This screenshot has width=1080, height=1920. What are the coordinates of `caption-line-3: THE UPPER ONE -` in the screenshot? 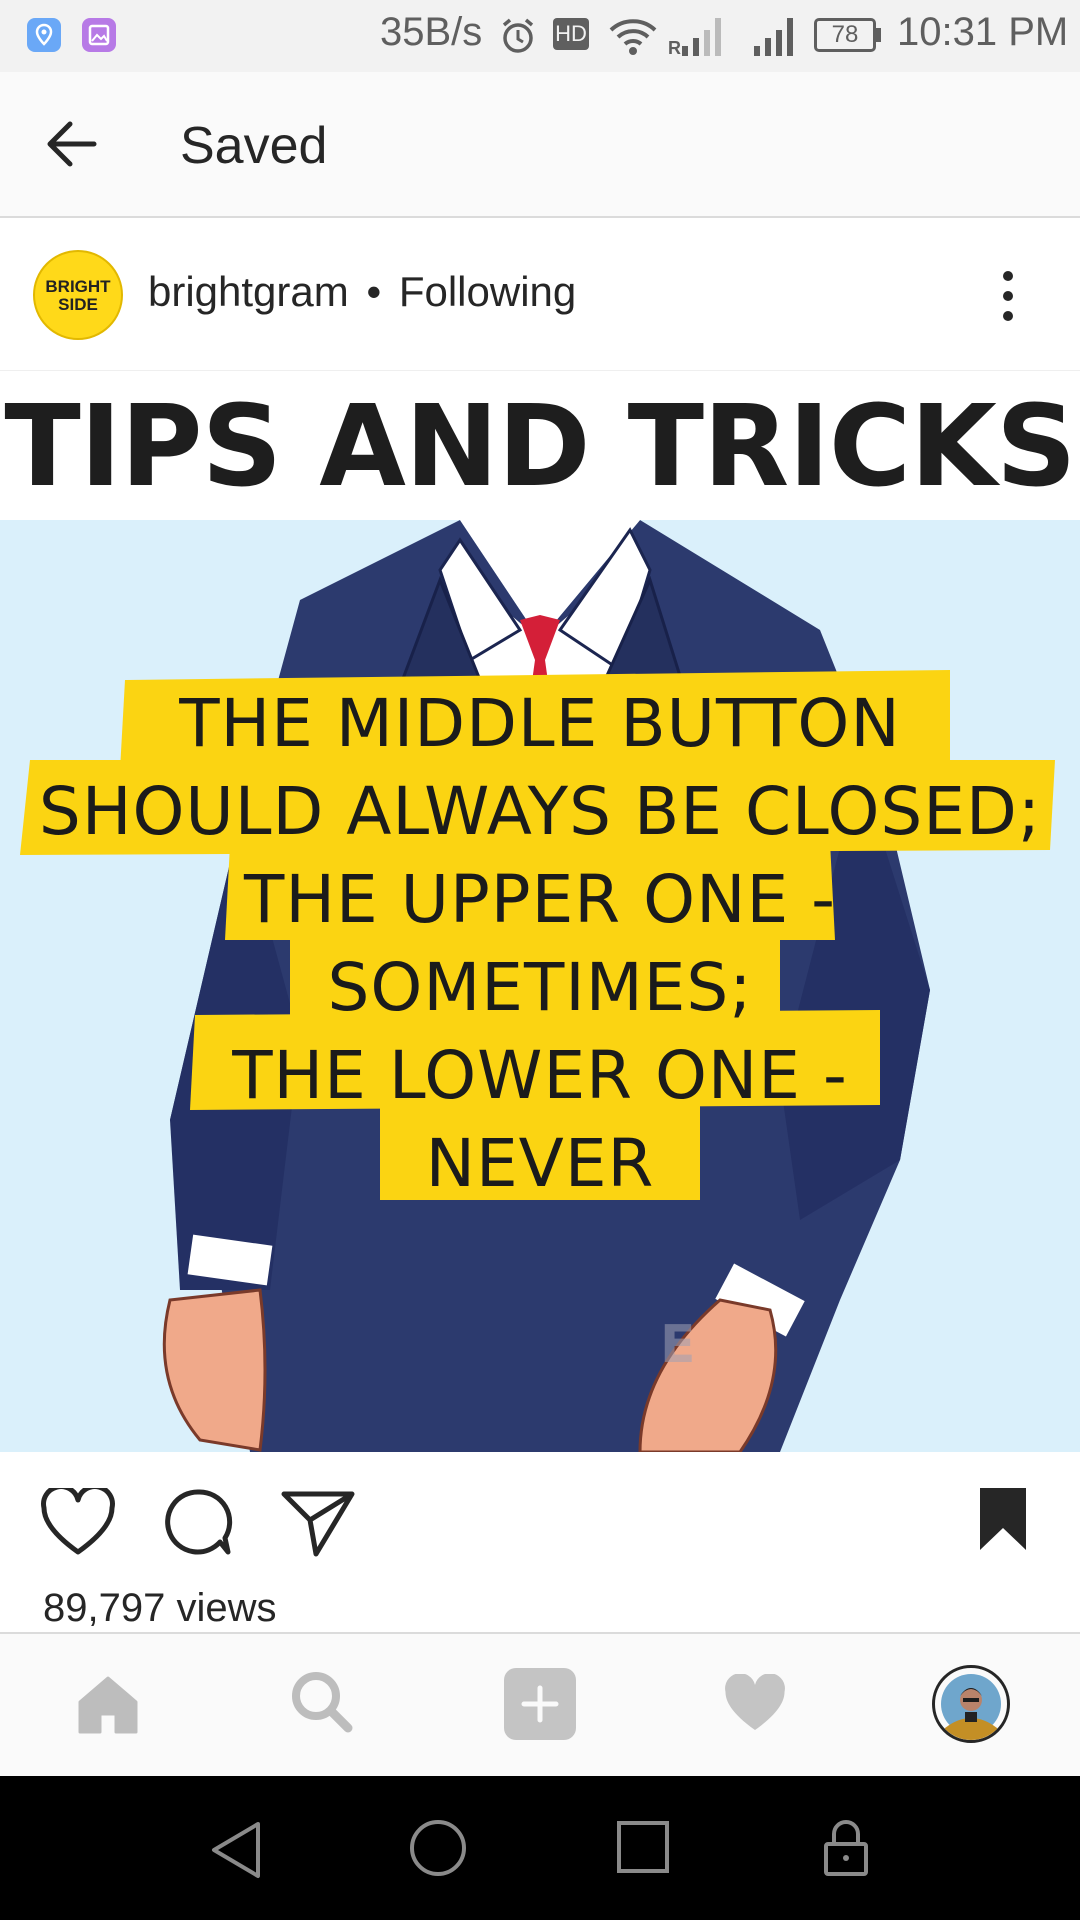 It's located at (540, 899).